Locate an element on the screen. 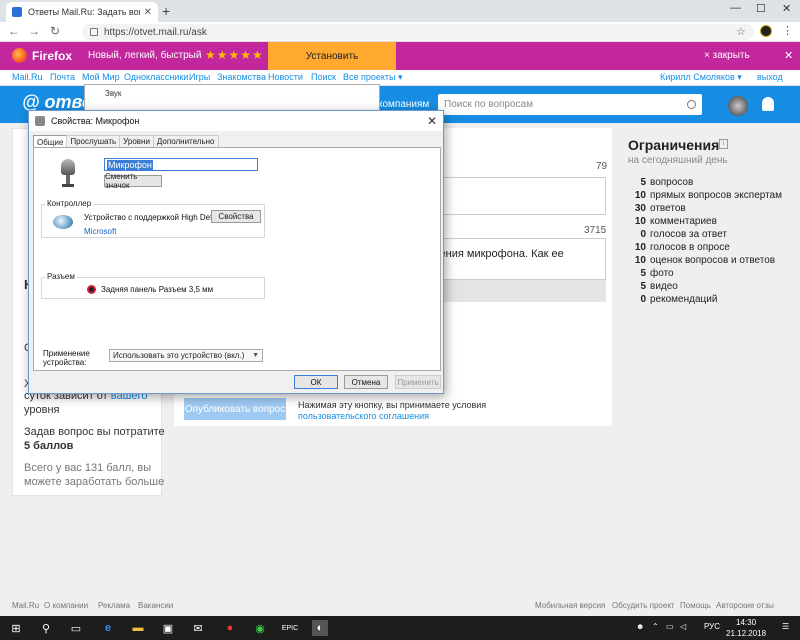 This screenshot has width=800, height=640. avatar is located at coordinates (738, 106).